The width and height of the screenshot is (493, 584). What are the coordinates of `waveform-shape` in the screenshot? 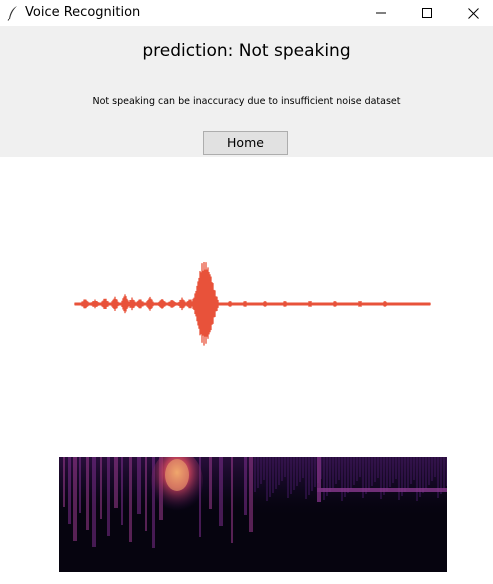 It's located at (252, 304).